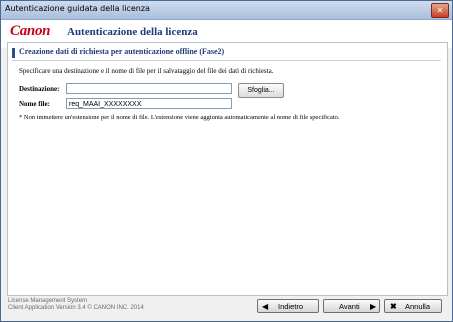 This screenshot has width=453, height=322. Describe the element at coordinates (226, 60) in the screenshot. I see `section-divider` at that location.